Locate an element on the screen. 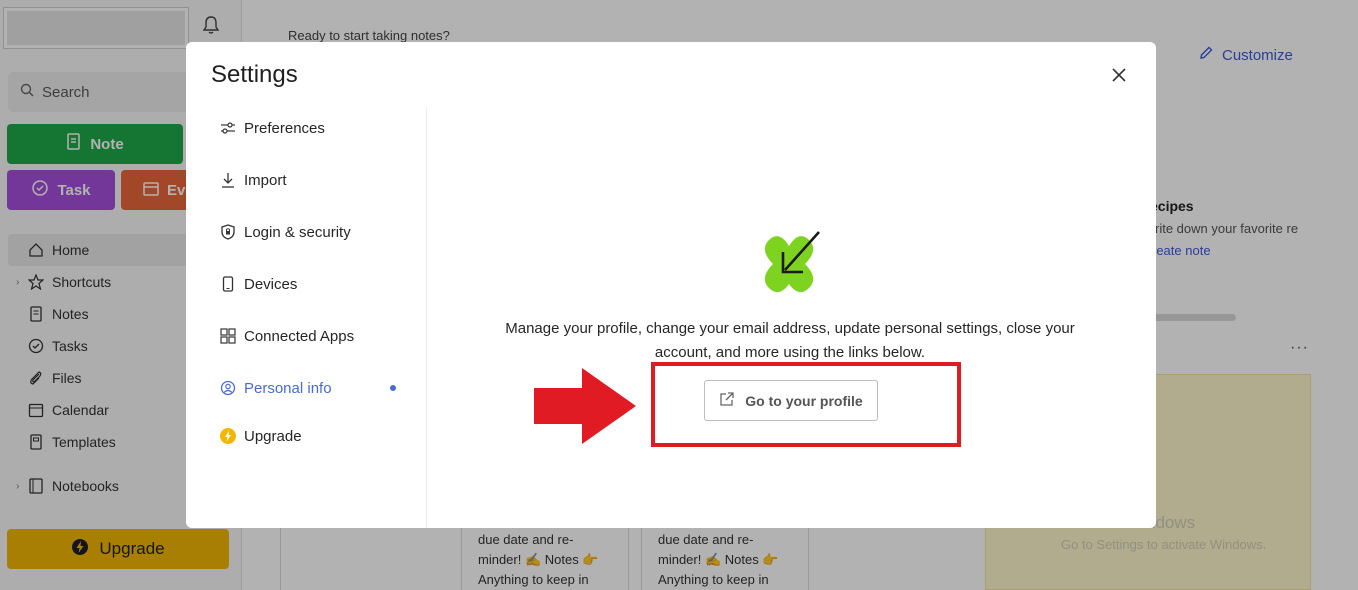 This screenshot has height=590, width=1358. download-icon is located at coordinates (228, 180).